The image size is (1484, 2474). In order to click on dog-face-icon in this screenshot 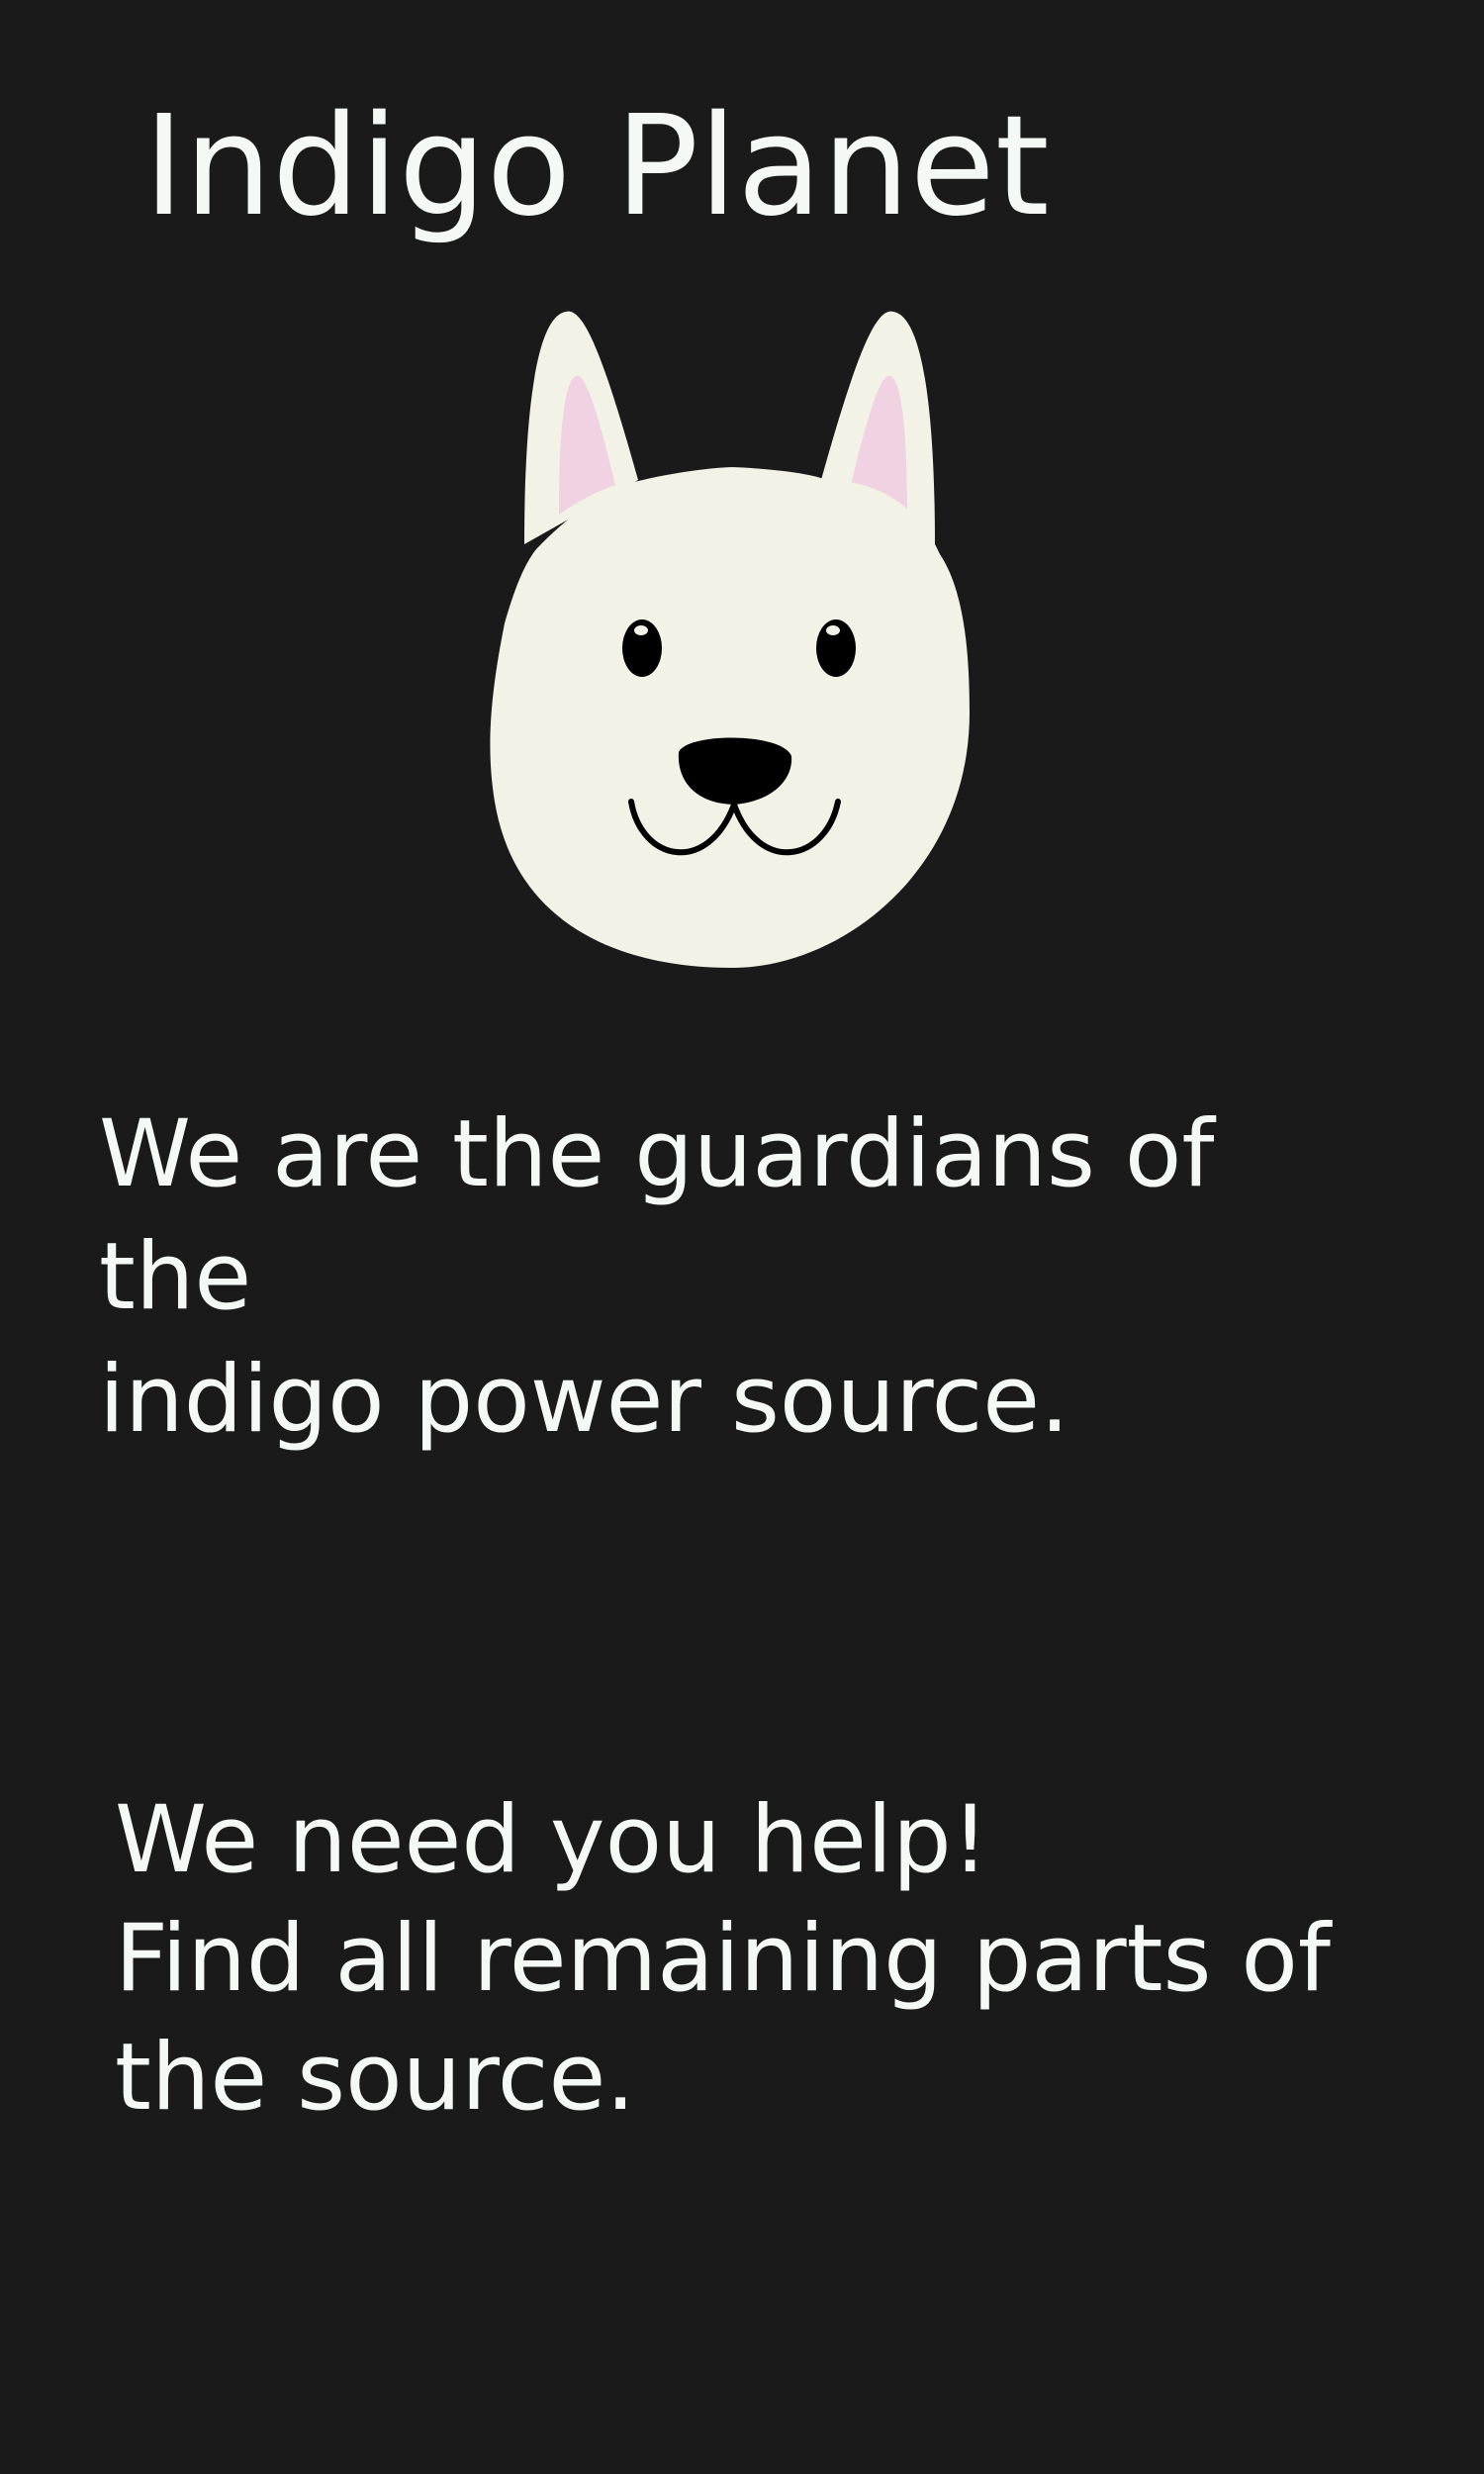, I will do `click(730, 639)`.